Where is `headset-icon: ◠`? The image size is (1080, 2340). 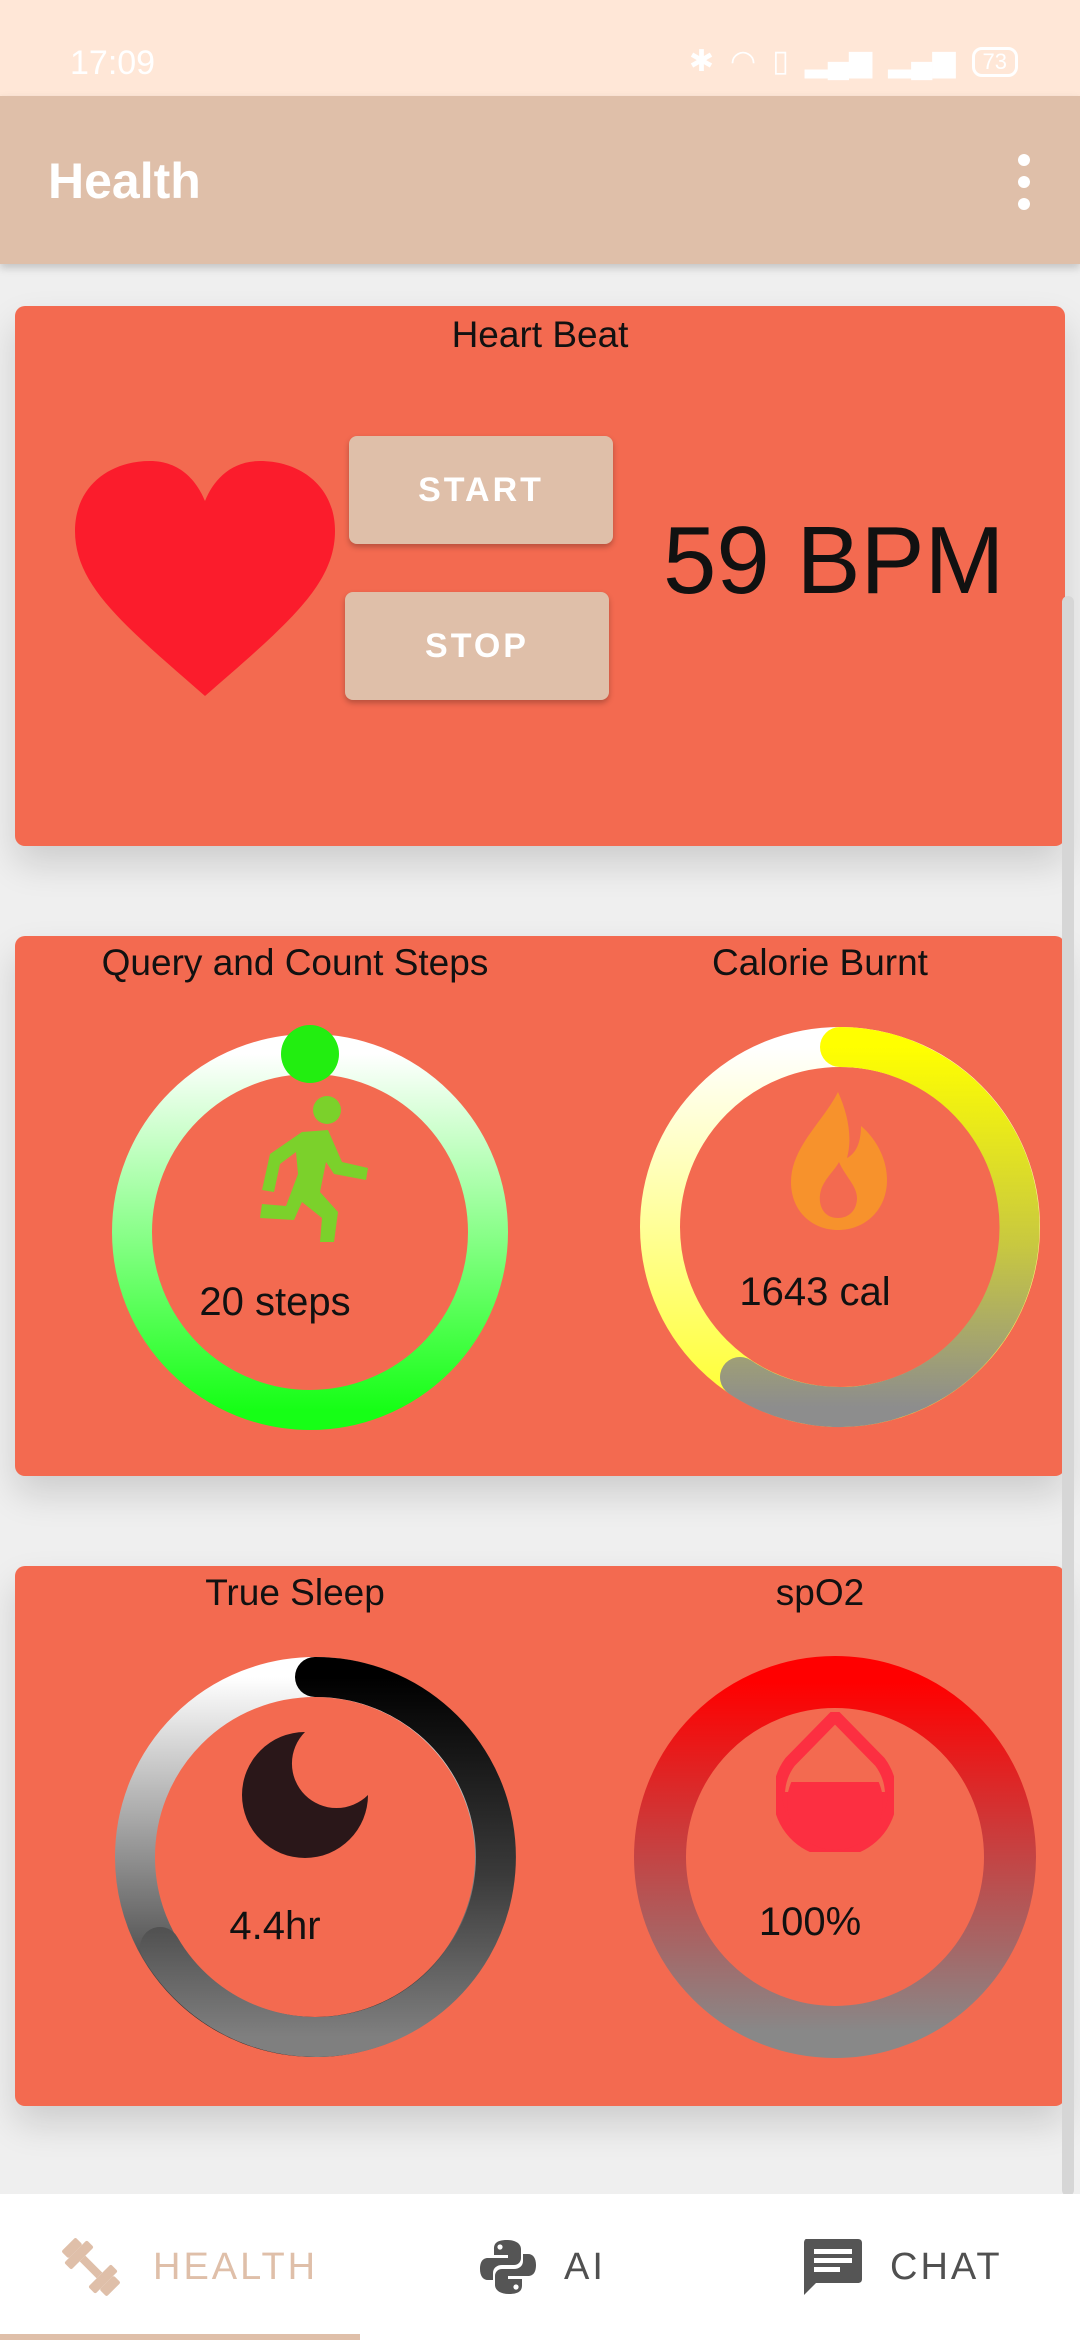
headset-icon: ◠ is located at coordinates (743, 61).